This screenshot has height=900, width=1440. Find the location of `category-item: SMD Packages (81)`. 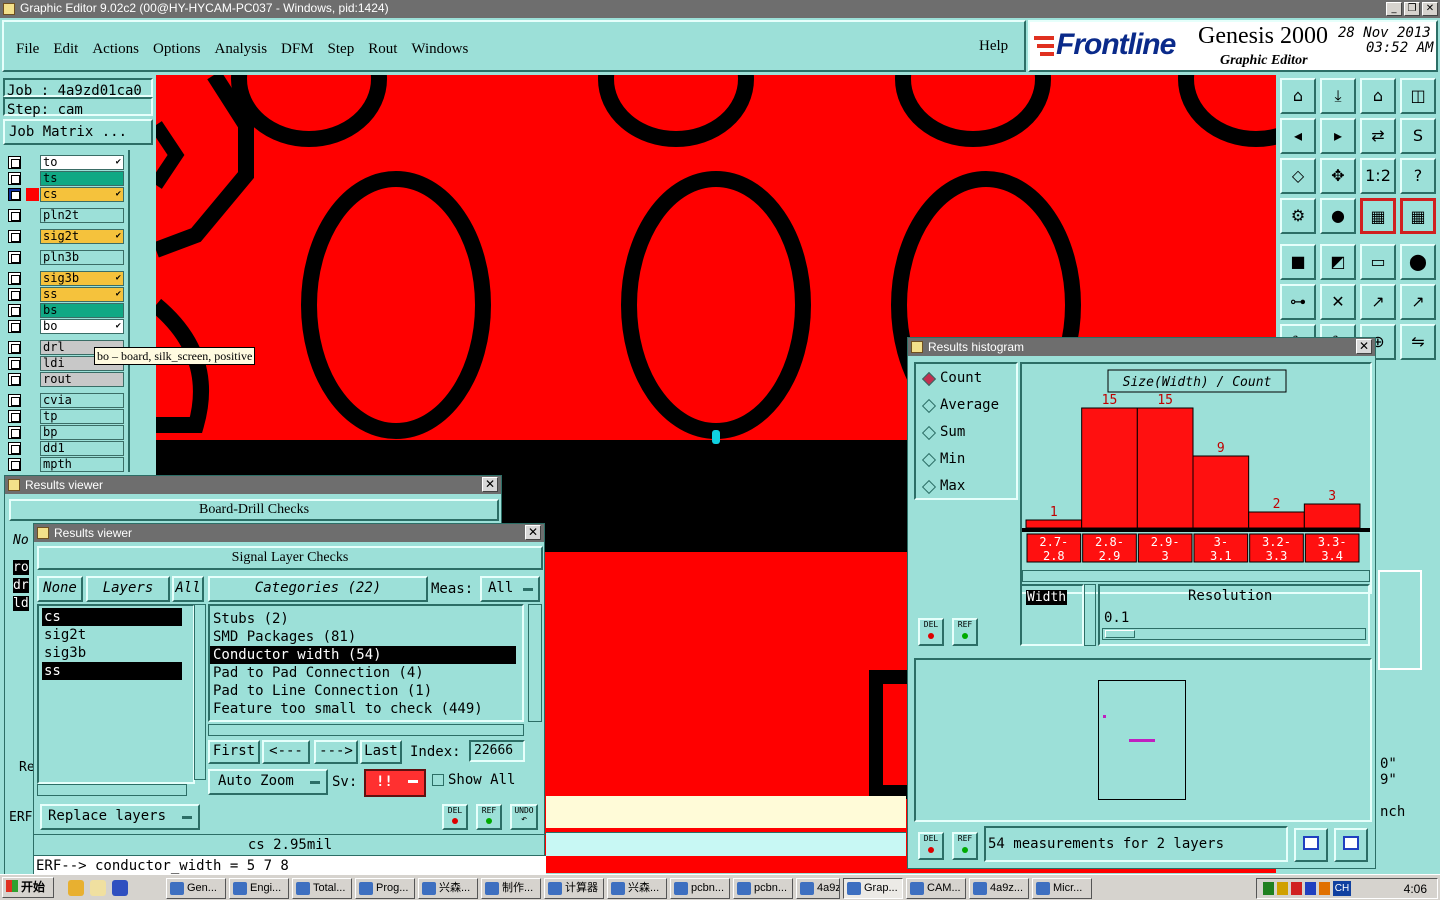

category-item: SMD Packages (81) is located at coordinates (363, 637).